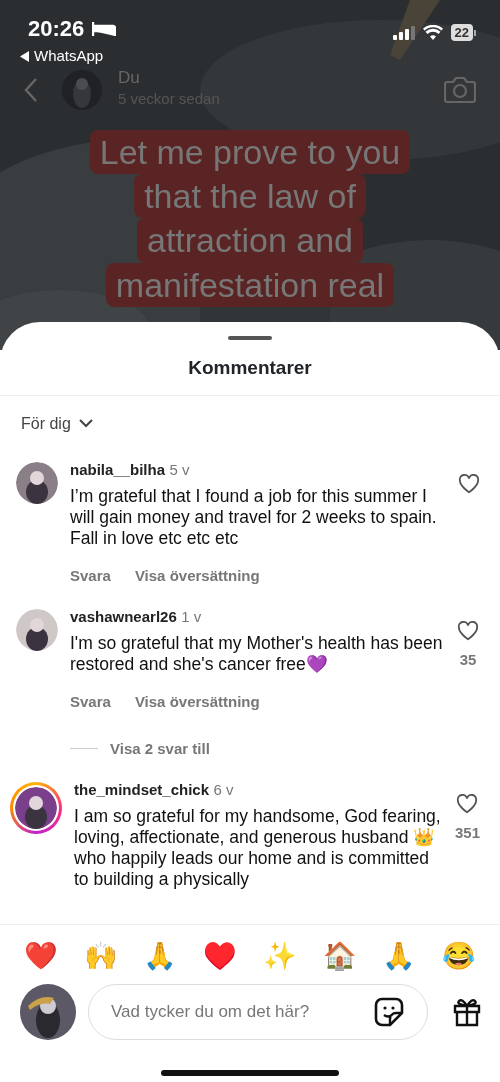 The image size is (500, 1082). I want to click on username: vashawnearl26, so click(123, 616).